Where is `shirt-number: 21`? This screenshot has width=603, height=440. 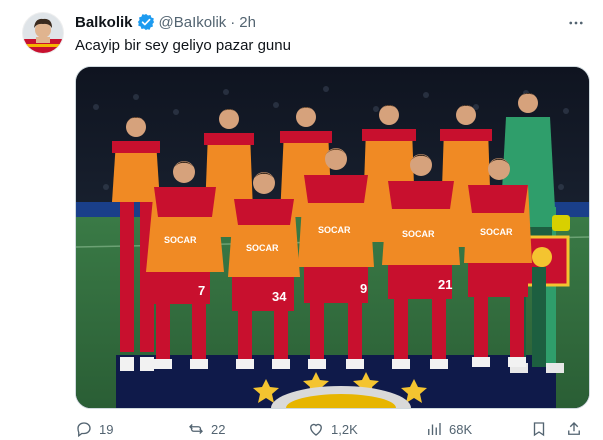 shirt-number: 21 is located at coordinates (445, 284).